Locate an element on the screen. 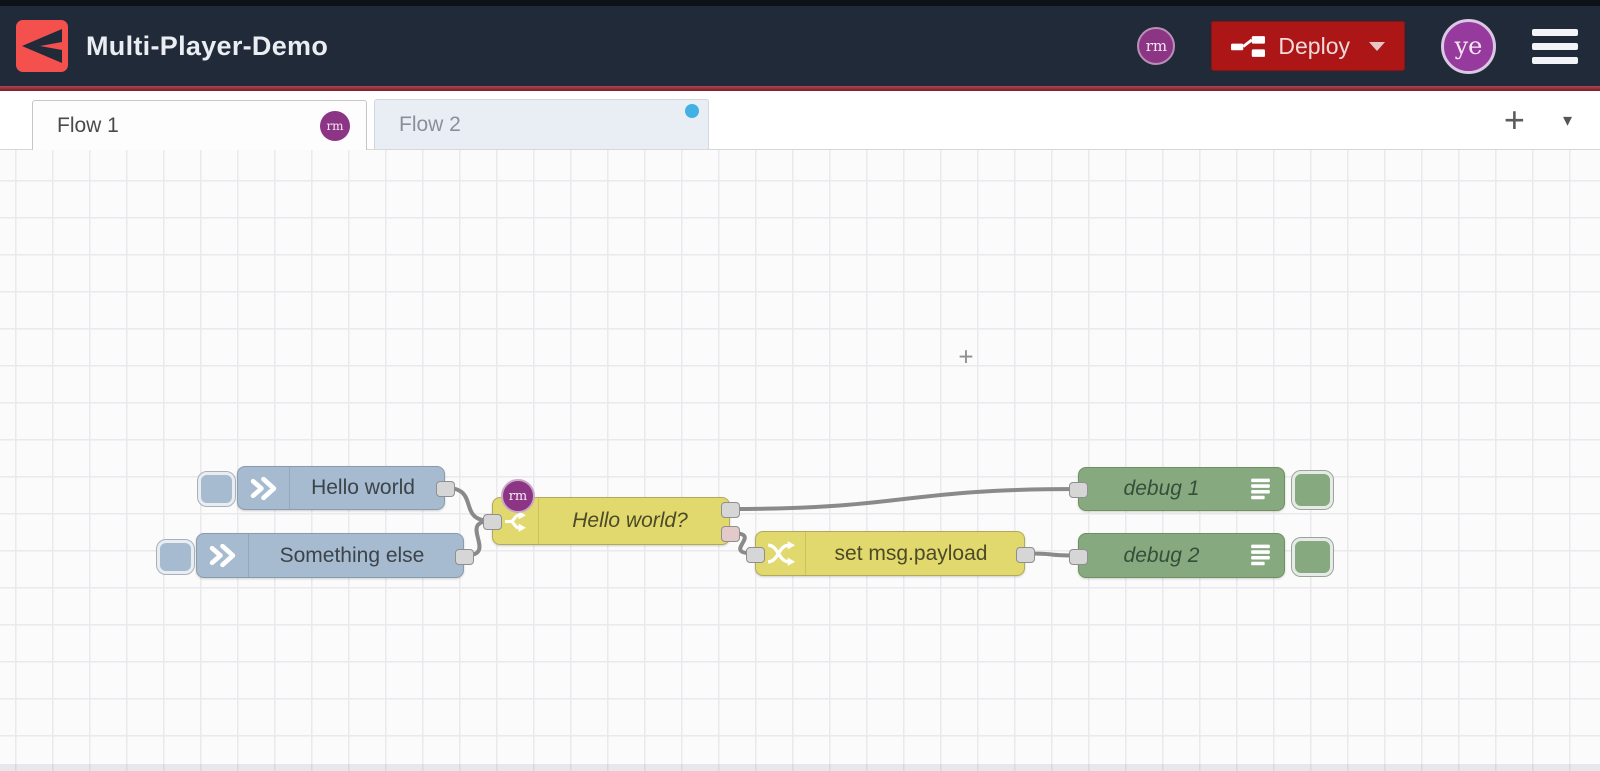  node-label: debug 1 is located at coordinates (1161, 488).